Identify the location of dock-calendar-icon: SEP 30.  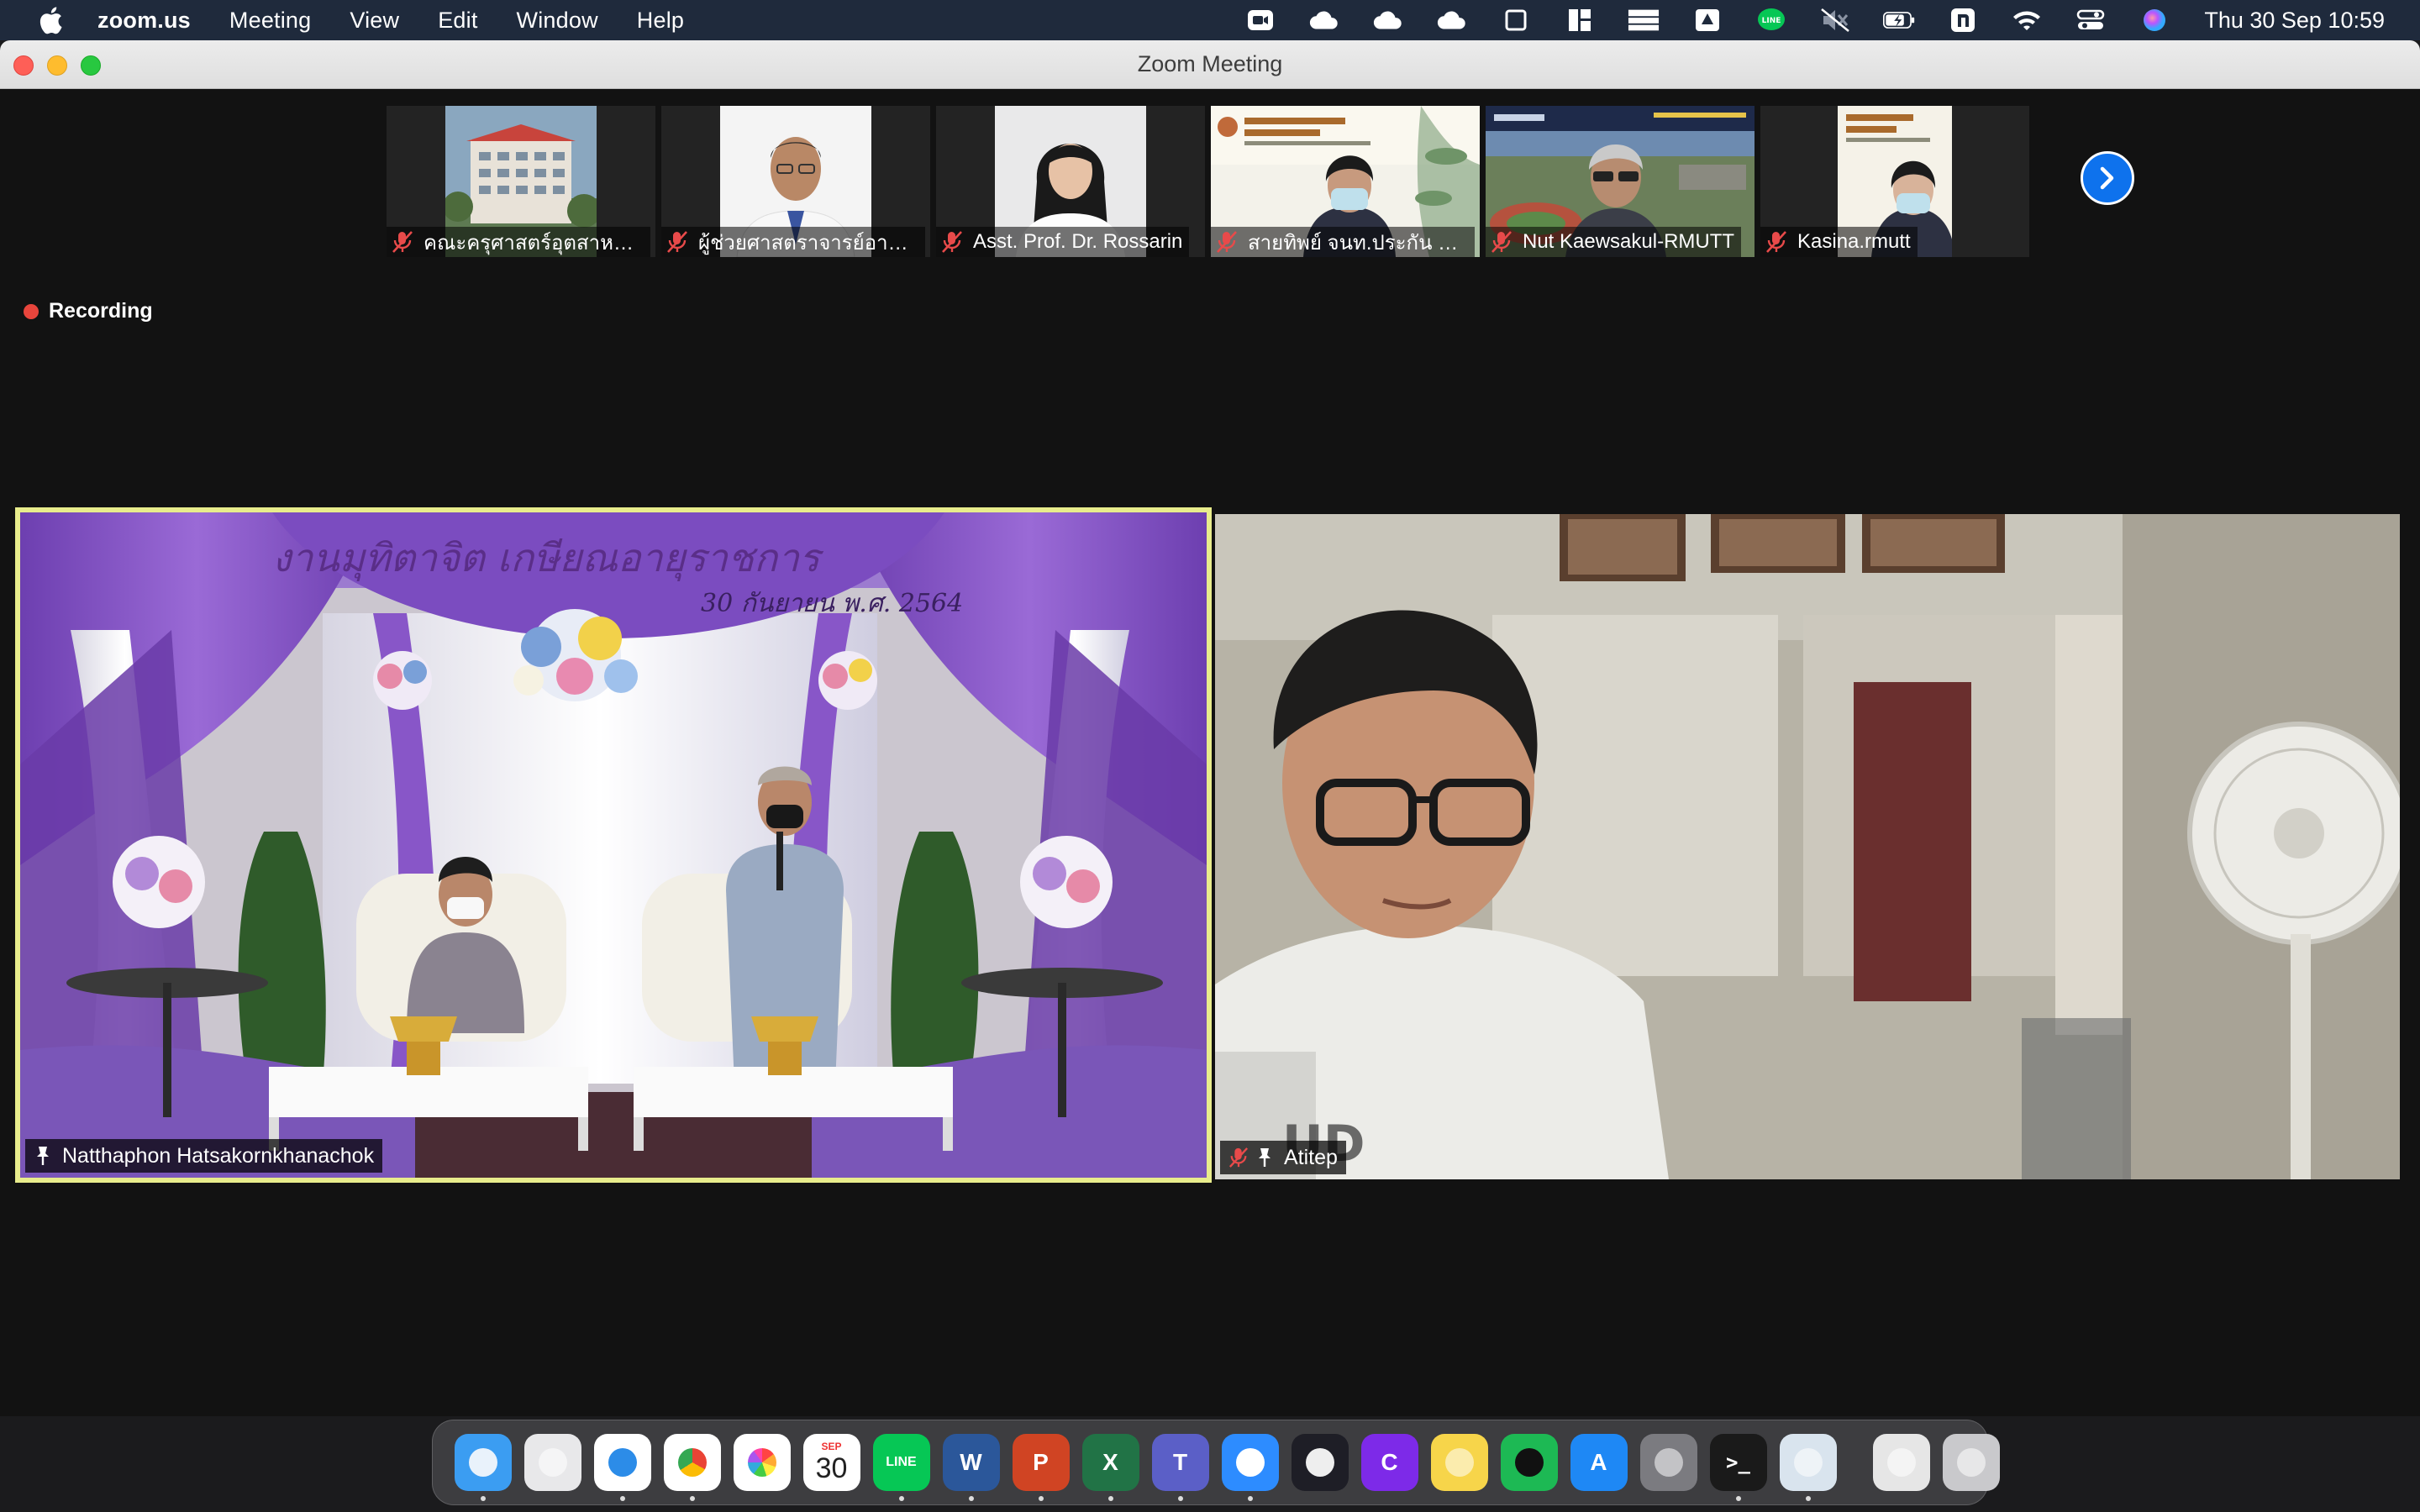
(831, 1462).